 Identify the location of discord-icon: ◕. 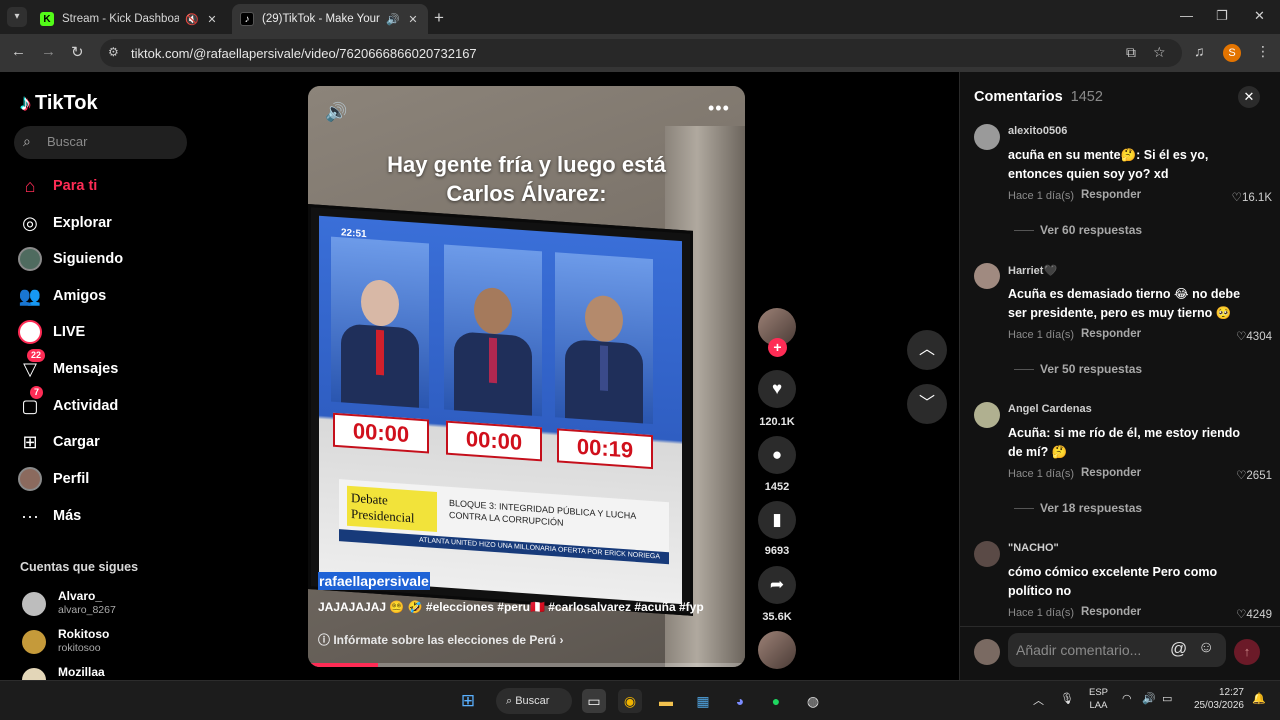
(740, 701).